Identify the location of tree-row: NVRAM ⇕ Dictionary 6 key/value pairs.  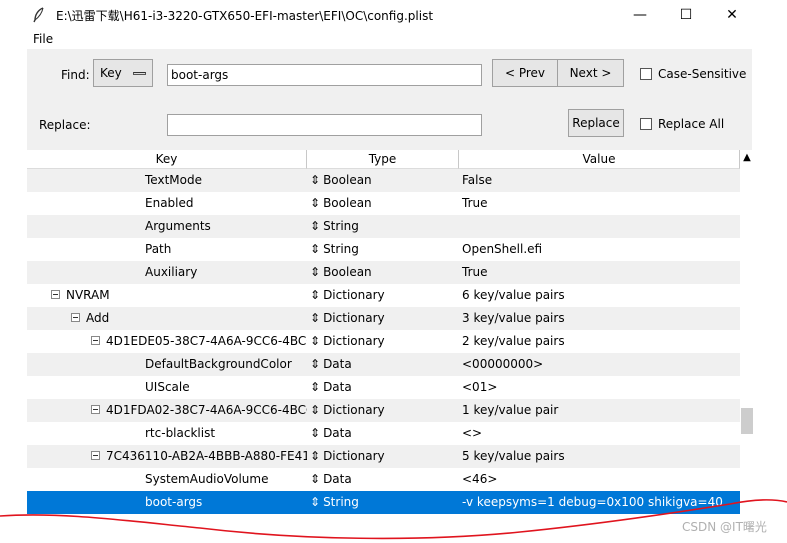
(383, 295).